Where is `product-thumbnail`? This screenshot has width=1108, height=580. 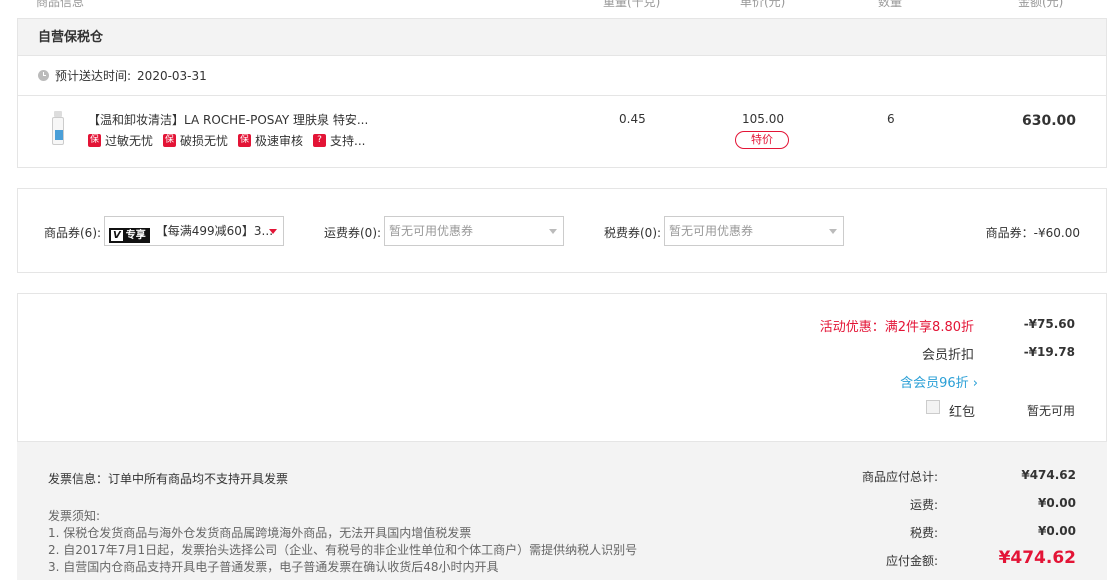
product-thumbnail is located at coordinates (58, 129).